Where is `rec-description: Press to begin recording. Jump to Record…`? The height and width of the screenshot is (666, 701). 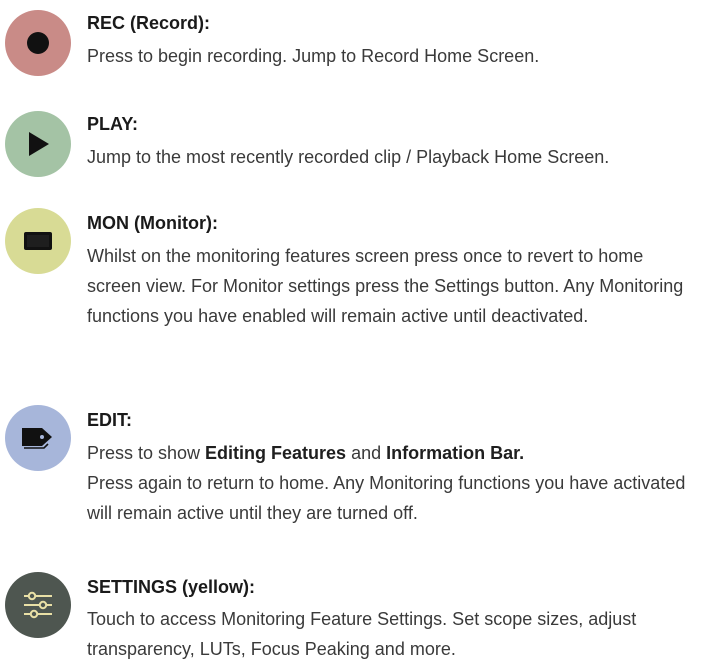 rec-description: Press to begin recording. Jump to Record… is located at coordinates (313, 56).